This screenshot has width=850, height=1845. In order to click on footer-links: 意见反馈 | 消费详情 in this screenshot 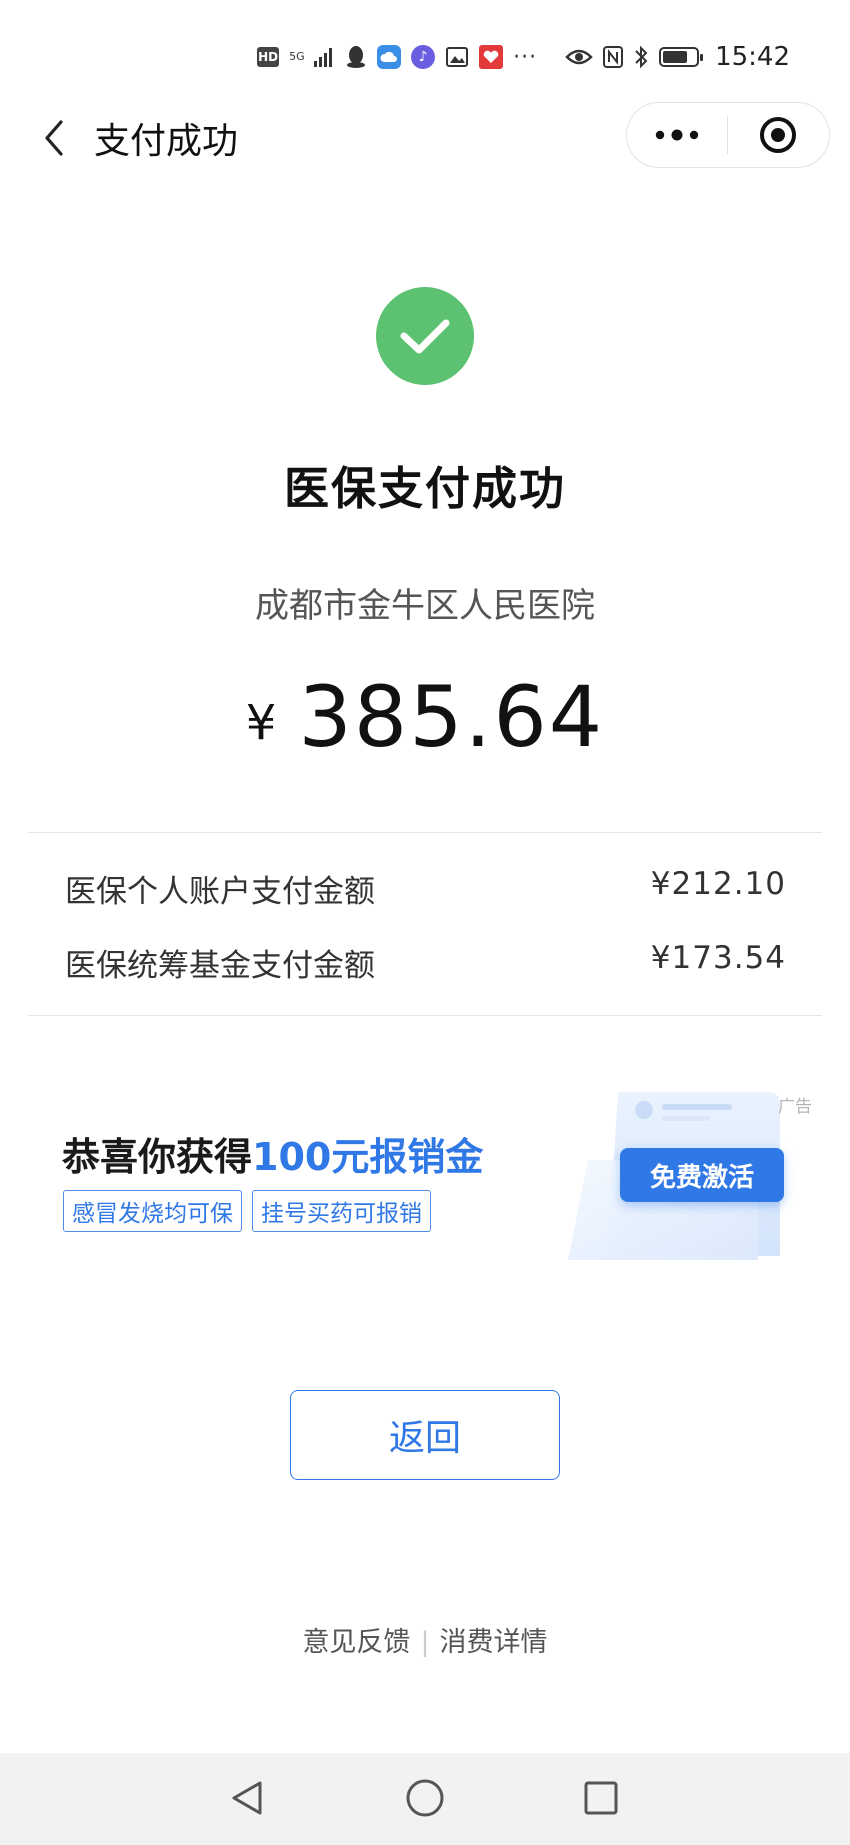, I will do `click(425, 1639)`.